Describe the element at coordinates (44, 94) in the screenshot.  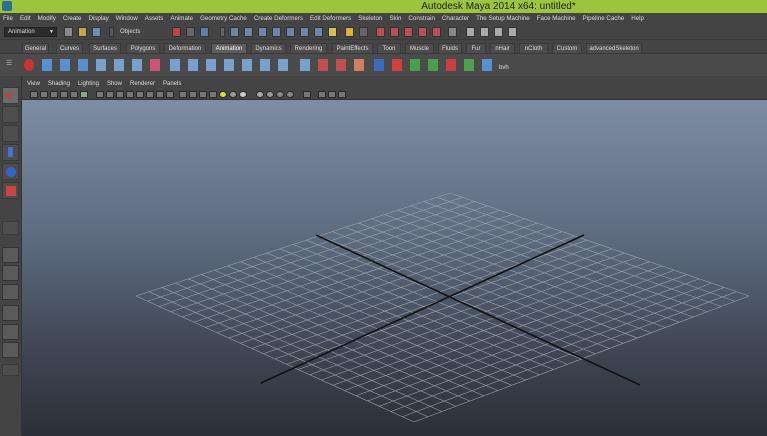
I see `camera-attributes-icon` at that location.